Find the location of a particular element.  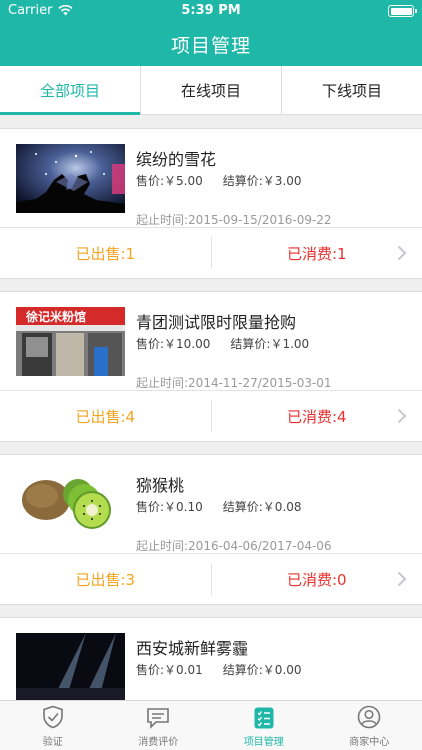

project-dates: 起止时间:2015-09-15/2016-09-22 is located at coordinates (234, 220).